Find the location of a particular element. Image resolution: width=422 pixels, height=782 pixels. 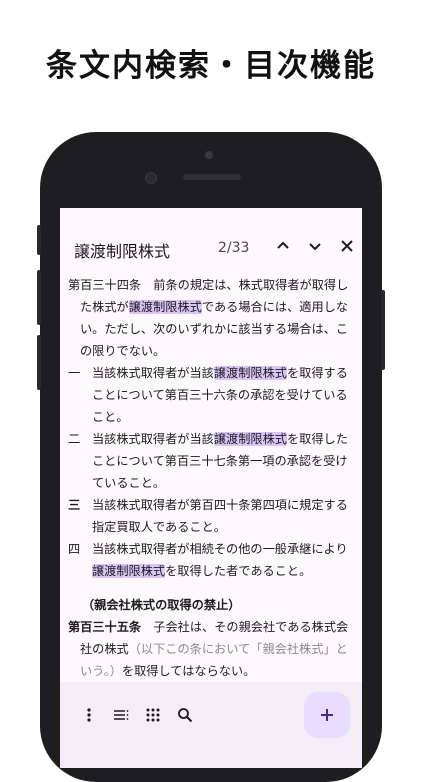

more-options-button is located at coordinates (89, 715).